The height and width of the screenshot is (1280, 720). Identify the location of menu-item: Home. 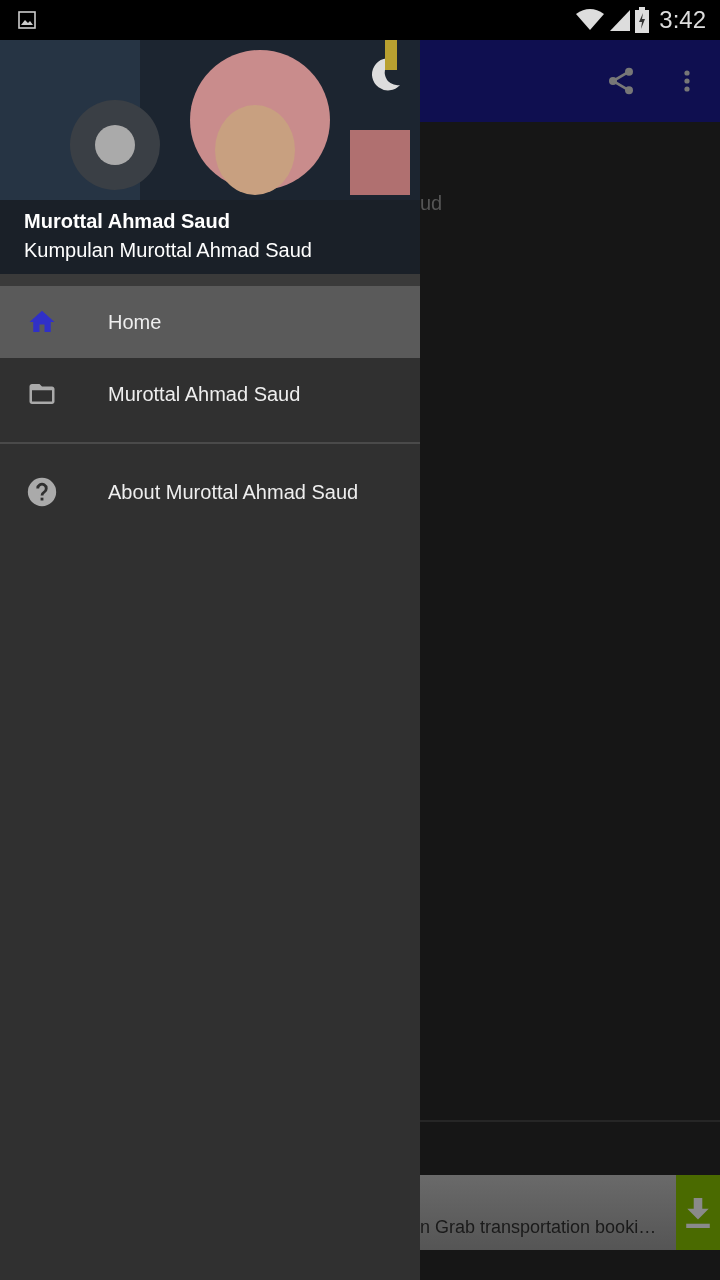
(210, 322).